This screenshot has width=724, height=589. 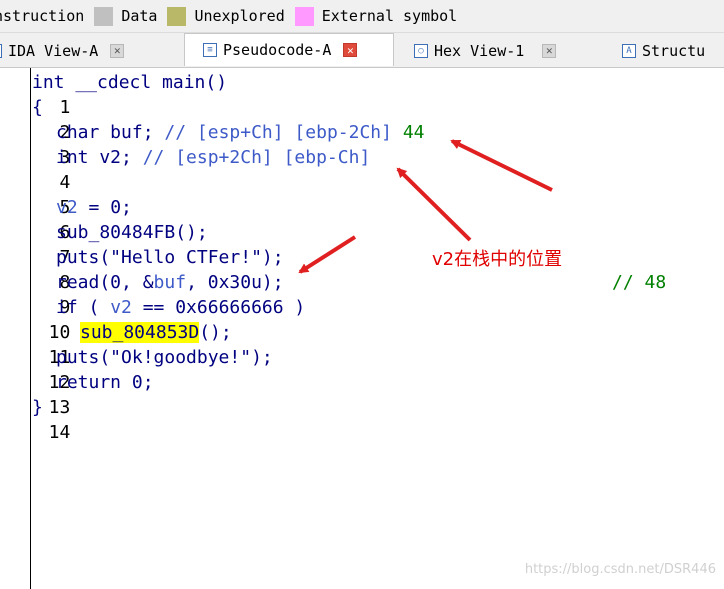 I want to click on code-text: }, so click(x=37, y=407).